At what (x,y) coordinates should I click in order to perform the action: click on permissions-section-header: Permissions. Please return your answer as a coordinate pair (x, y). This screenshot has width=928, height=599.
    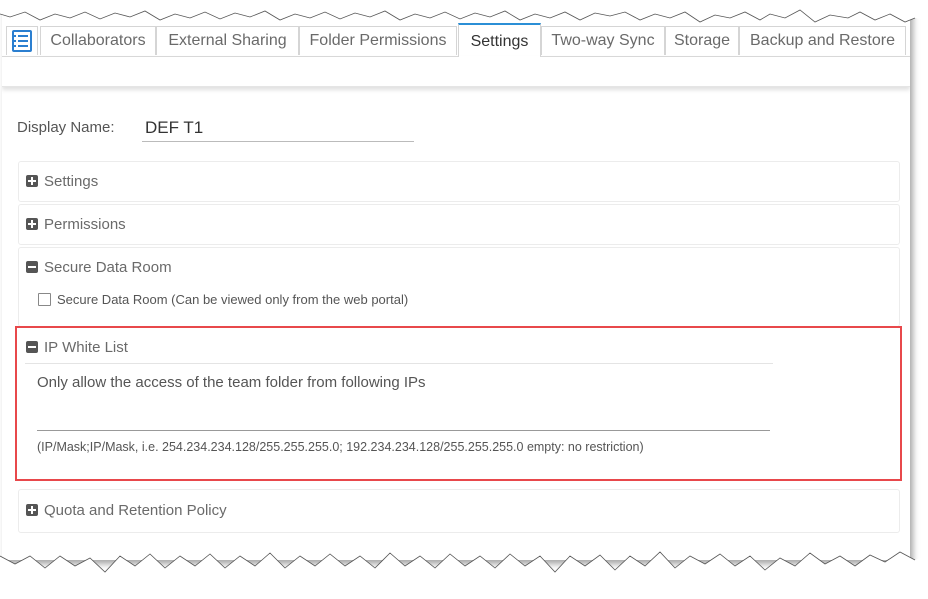
    Looking at the image, I should click on (76, 225).